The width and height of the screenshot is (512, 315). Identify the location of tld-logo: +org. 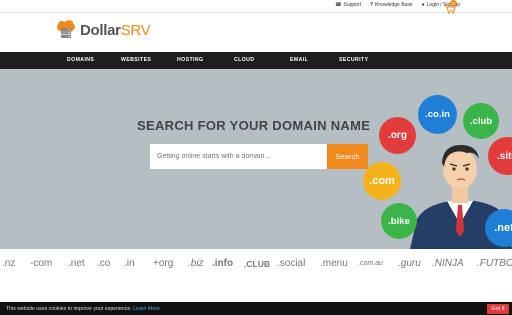
(163, 263).